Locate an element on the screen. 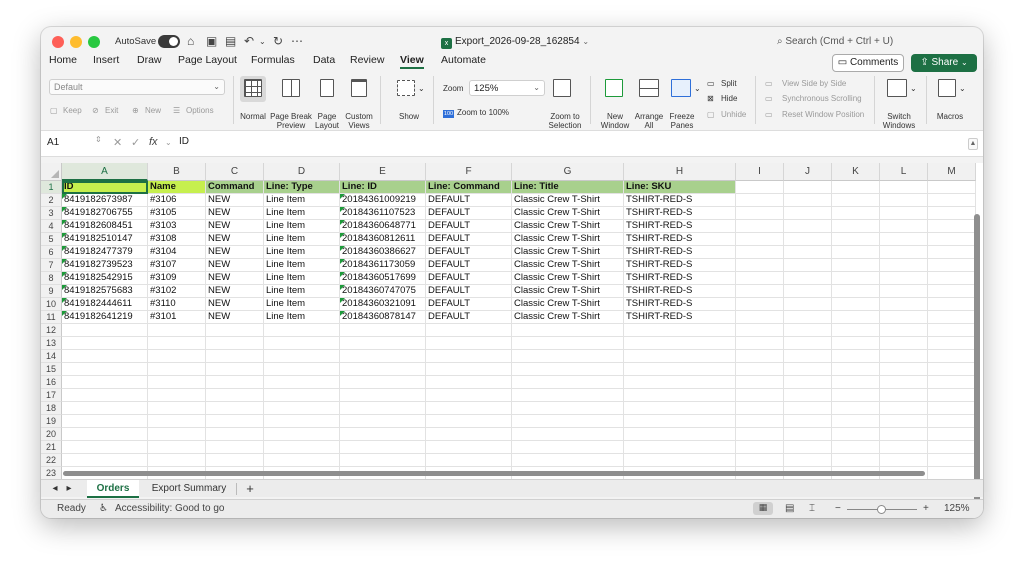 The height and width of the screenshot is (572, 1024). tab-automate: Automate is located at coordinates (463, 60).